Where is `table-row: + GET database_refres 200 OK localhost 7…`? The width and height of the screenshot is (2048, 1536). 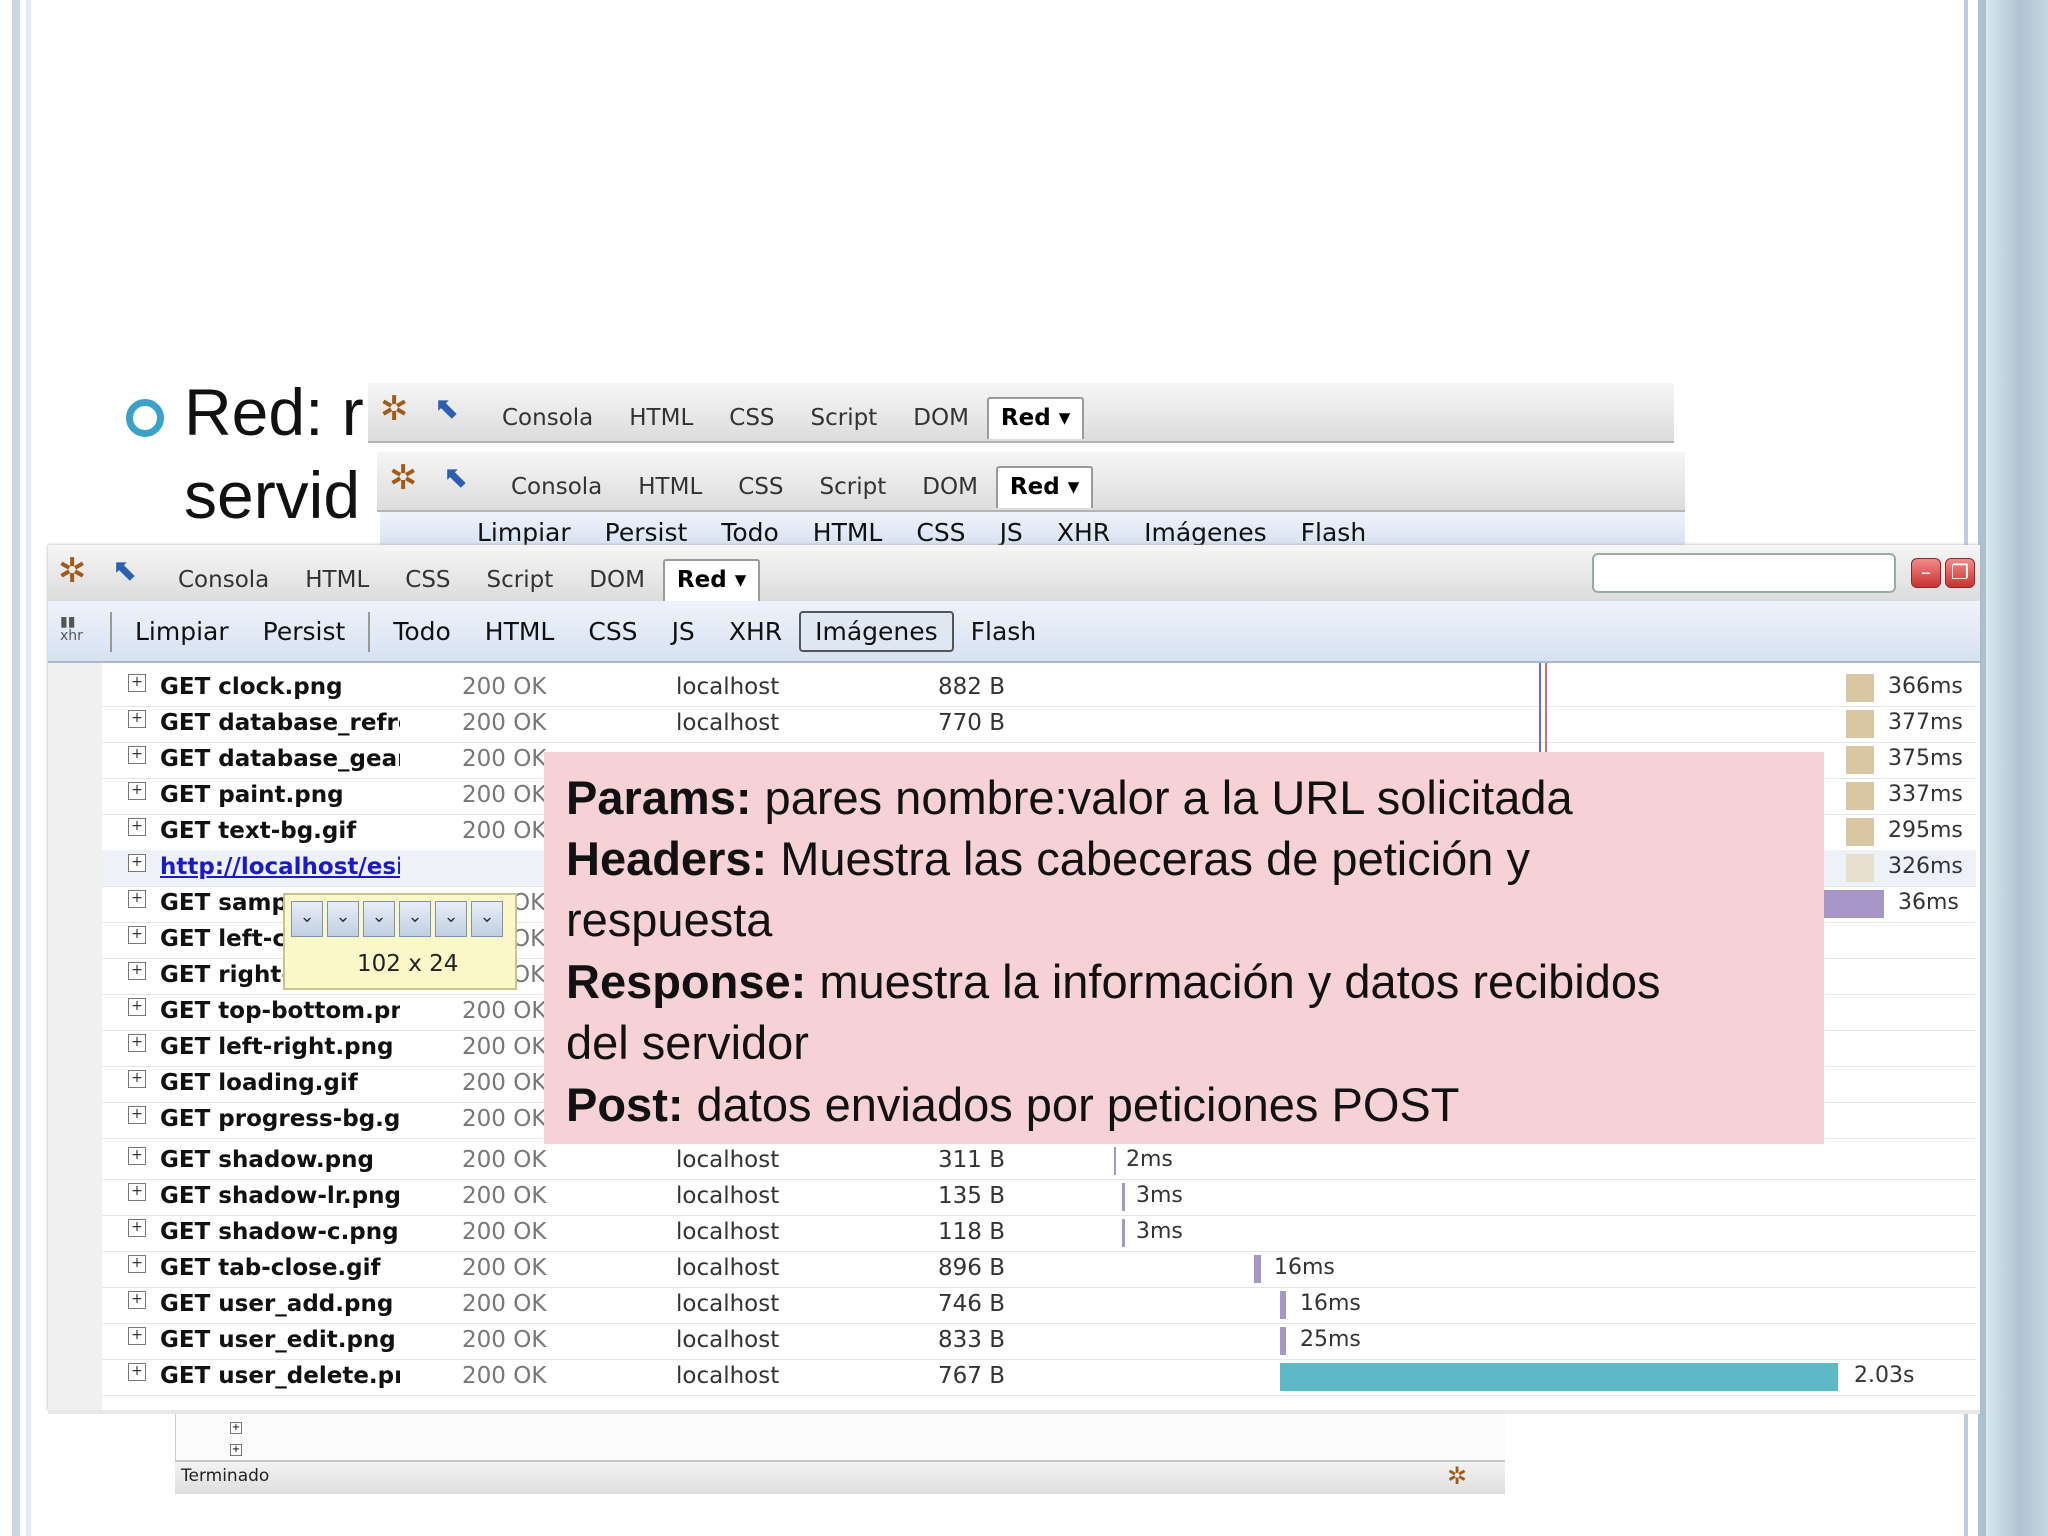
table-row: + GET database_refres 200 OK localhost 7… is located at coordinates (1039, 724).